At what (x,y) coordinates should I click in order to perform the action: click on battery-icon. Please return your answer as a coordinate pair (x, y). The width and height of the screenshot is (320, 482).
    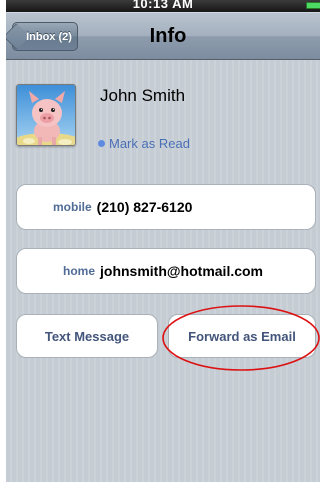
    Looking at the image, I should click on (313, 5).